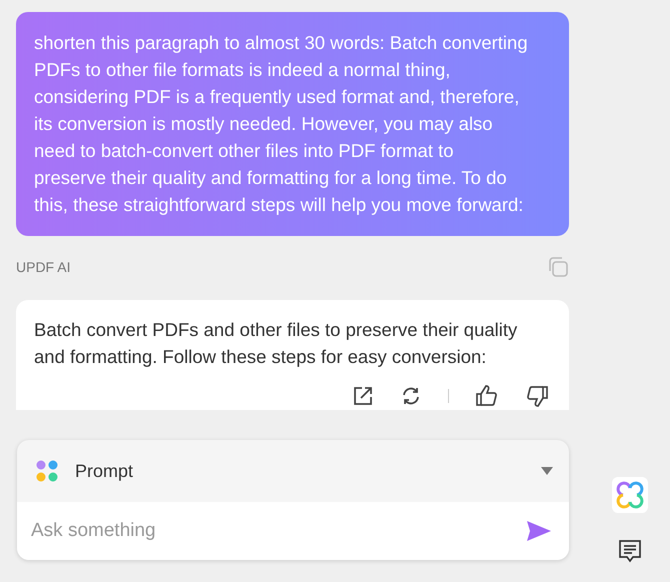  I want to click on refresh-icon, so click(411, 396).